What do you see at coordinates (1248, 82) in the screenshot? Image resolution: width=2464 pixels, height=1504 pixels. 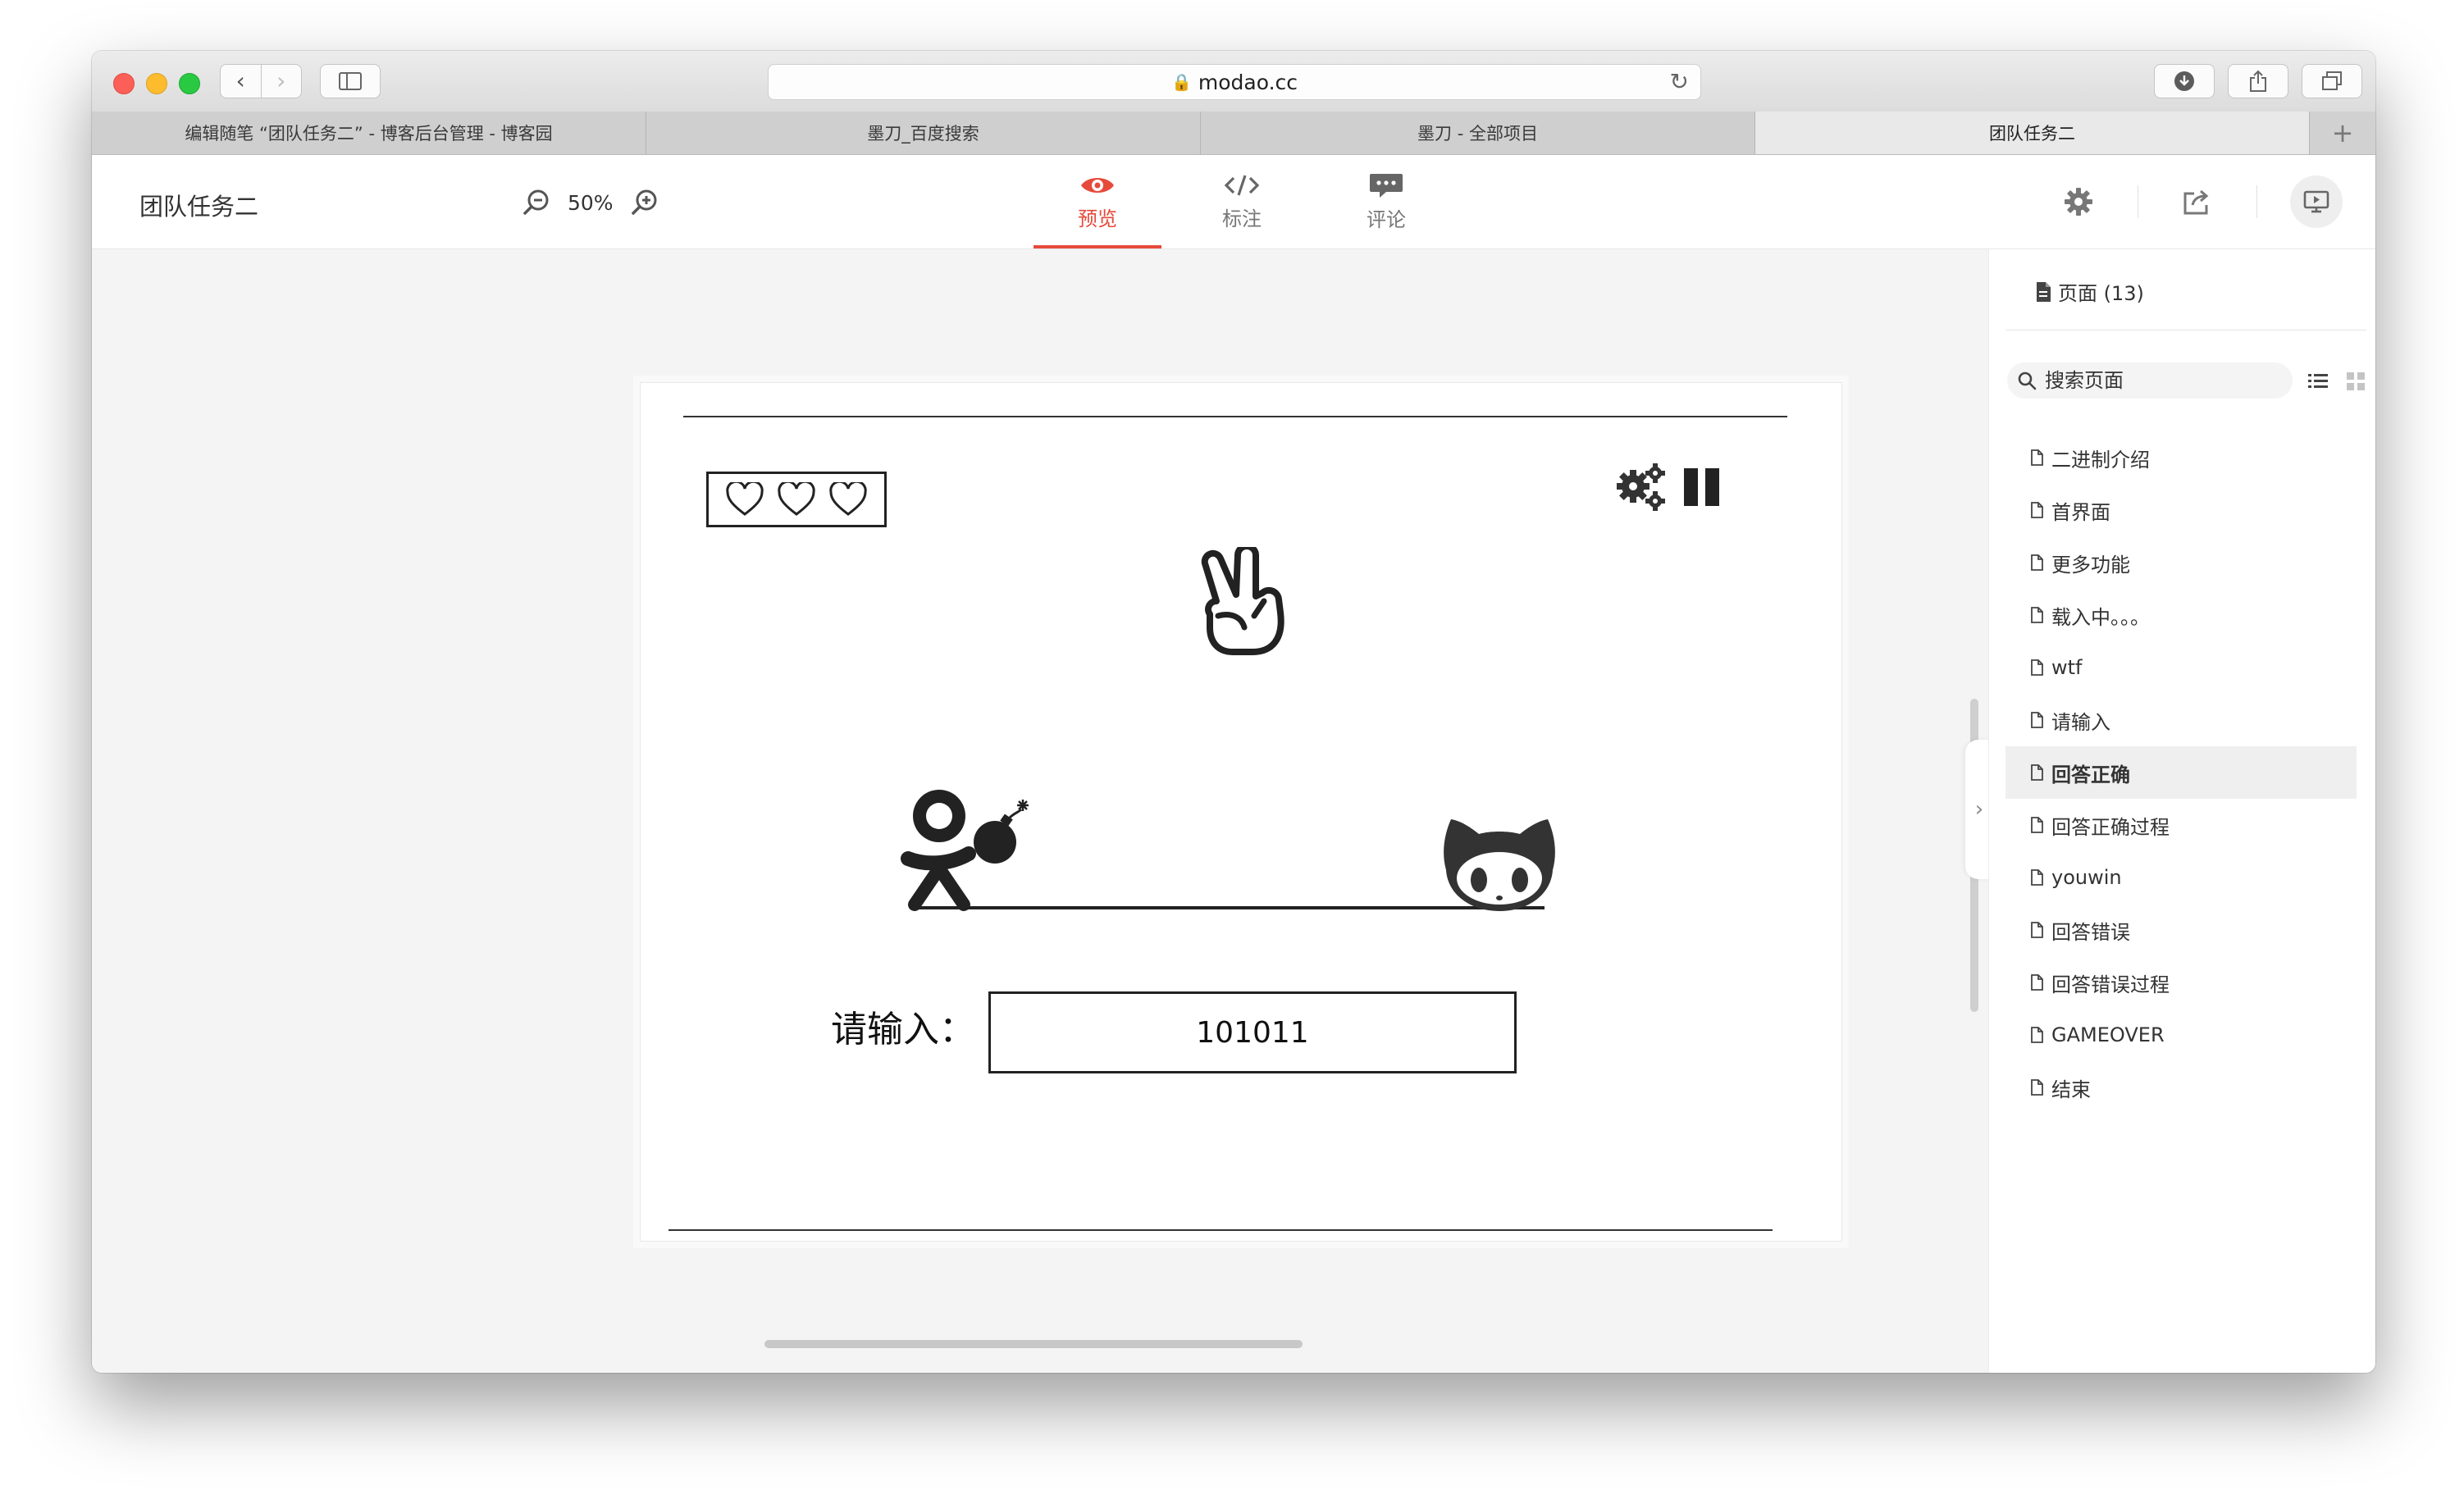 I see `url-text: modao.cc` at bounding box center [1248, 82].